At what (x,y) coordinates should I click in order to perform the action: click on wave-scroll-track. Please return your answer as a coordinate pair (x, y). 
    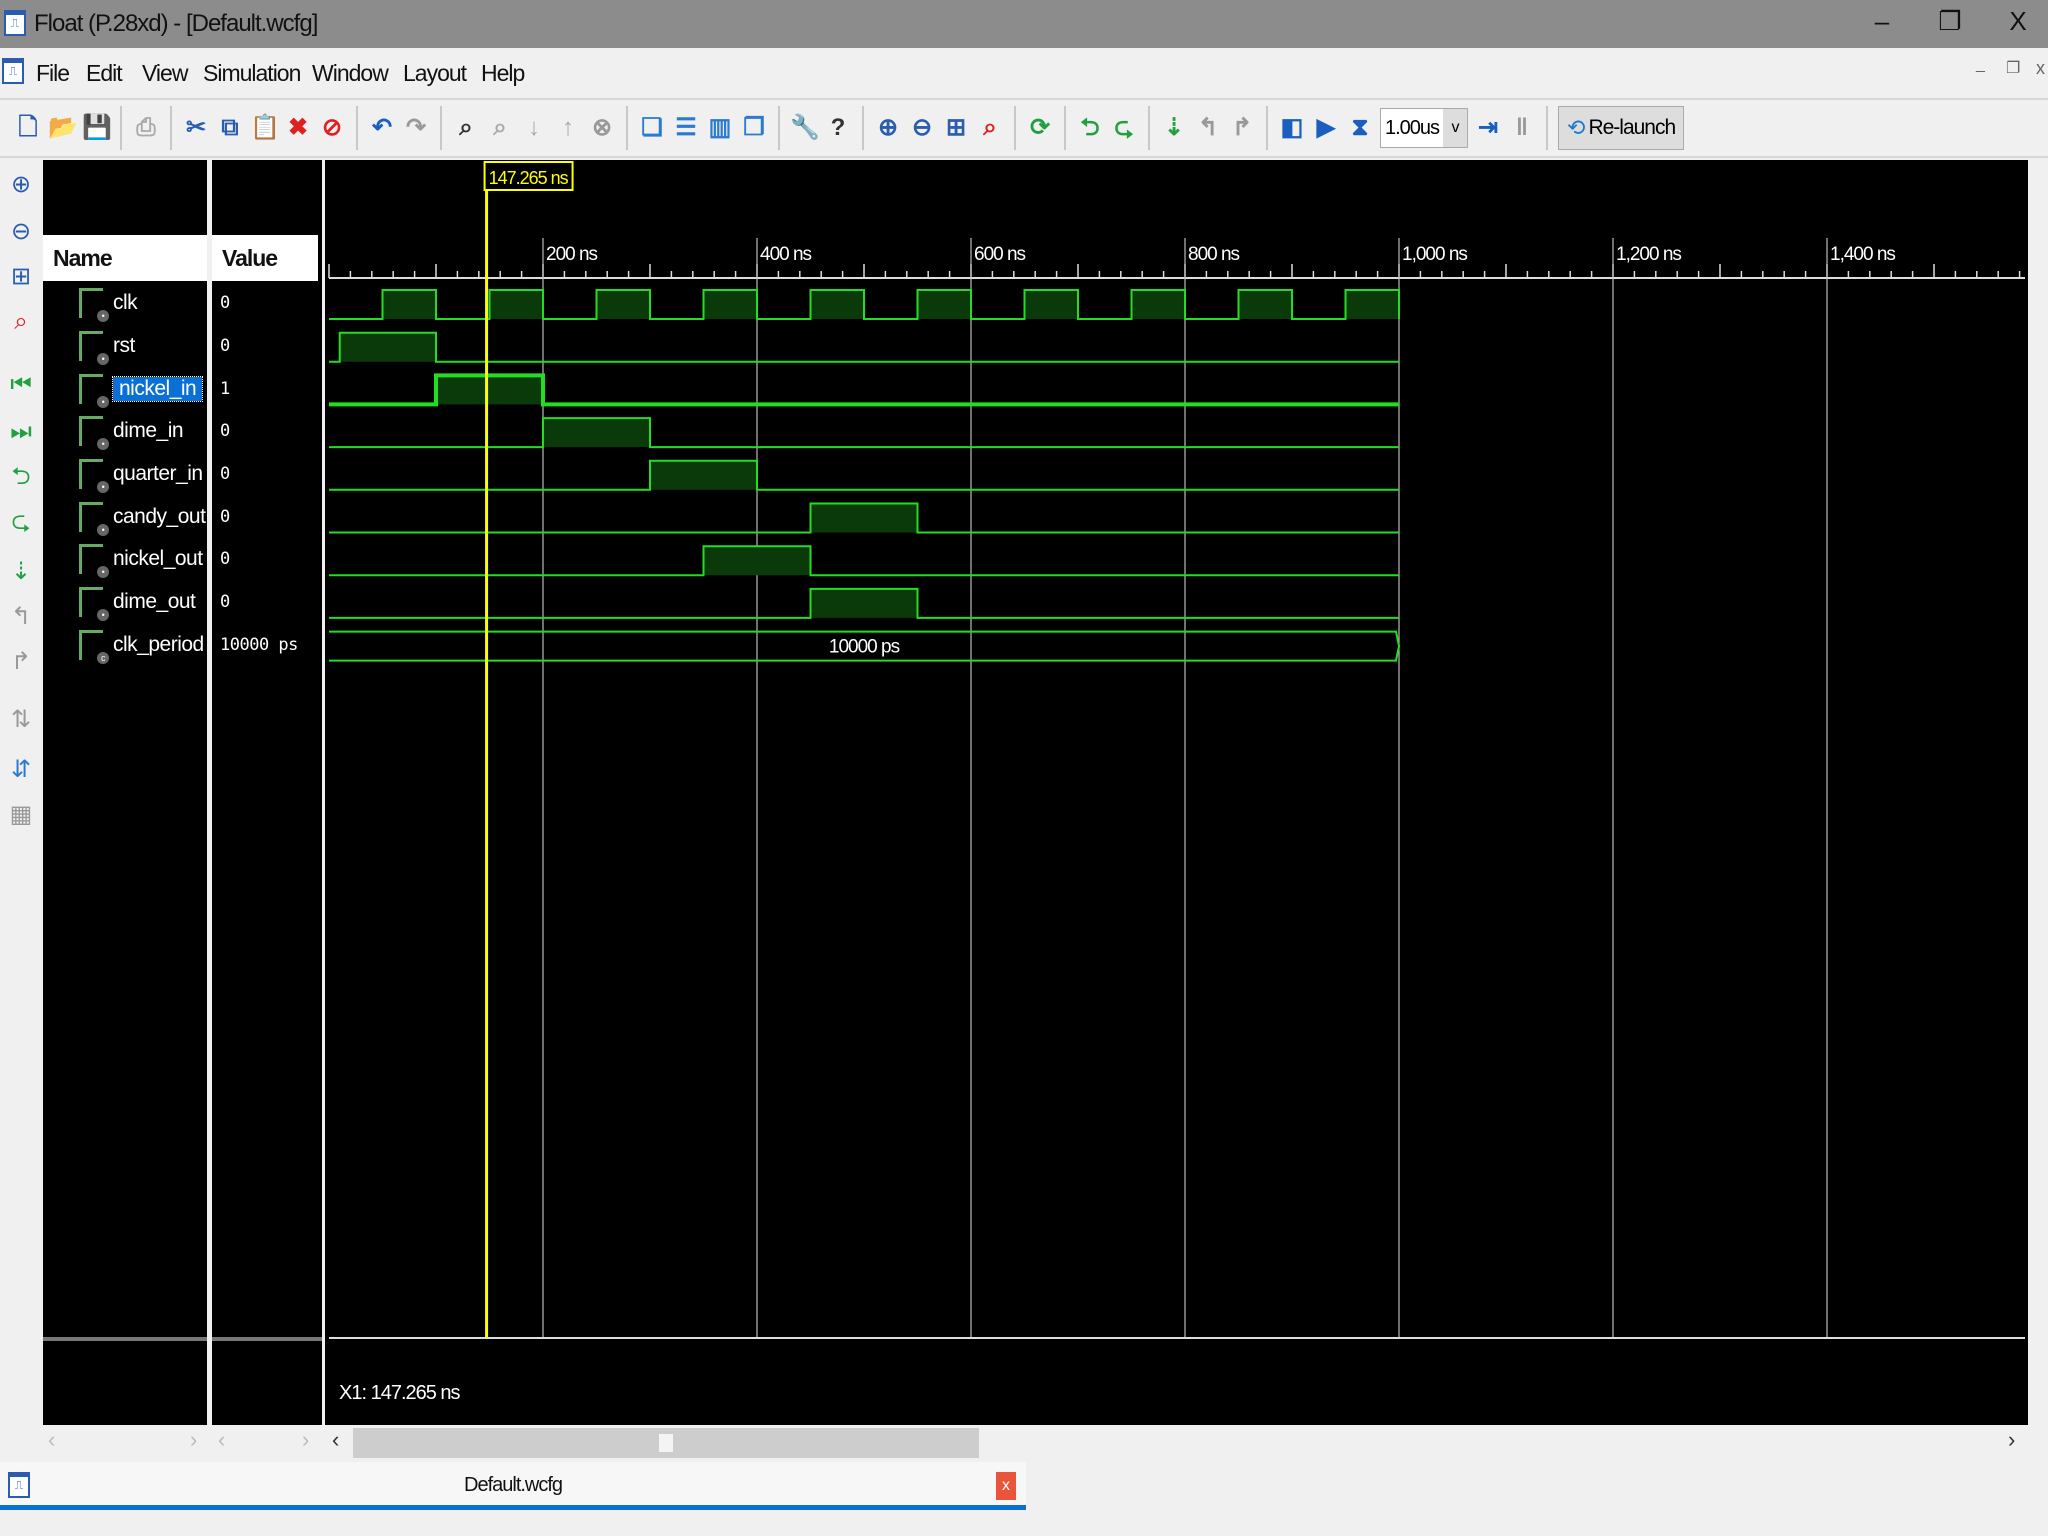
    Looking at the image, I should click on (666, 1443).